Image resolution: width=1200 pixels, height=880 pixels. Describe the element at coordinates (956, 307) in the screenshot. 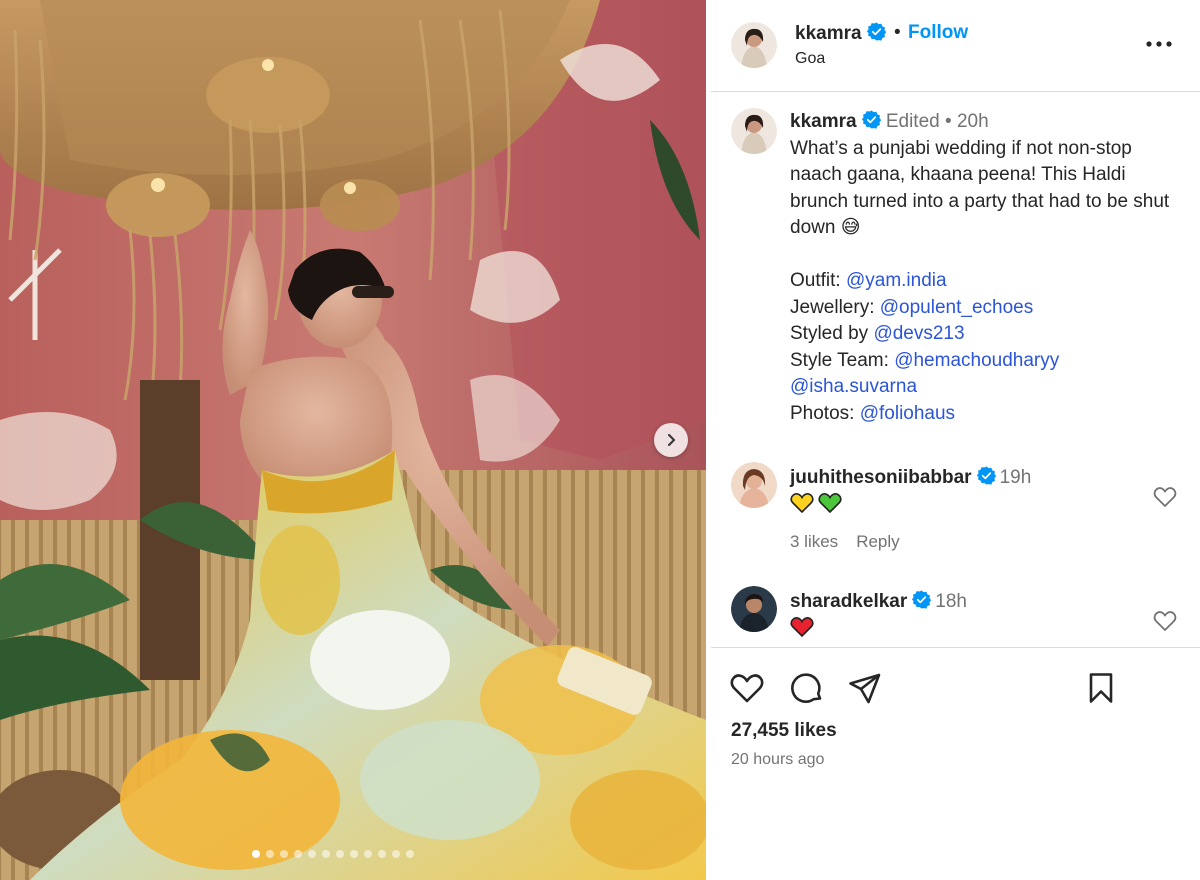

I see `mention-link: @opulent_echoes` at that location.